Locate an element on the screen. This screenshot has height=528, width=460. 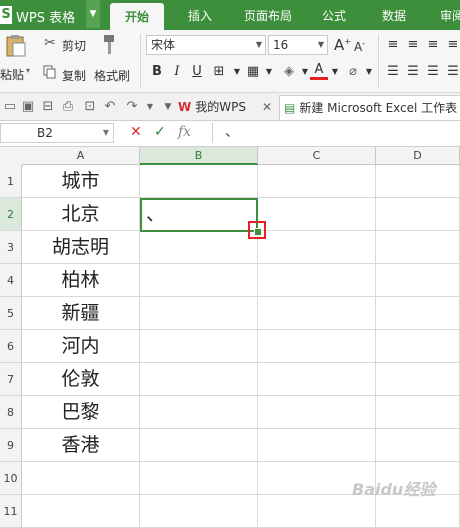
row-header: 3 is located at coordinates (11, 247).